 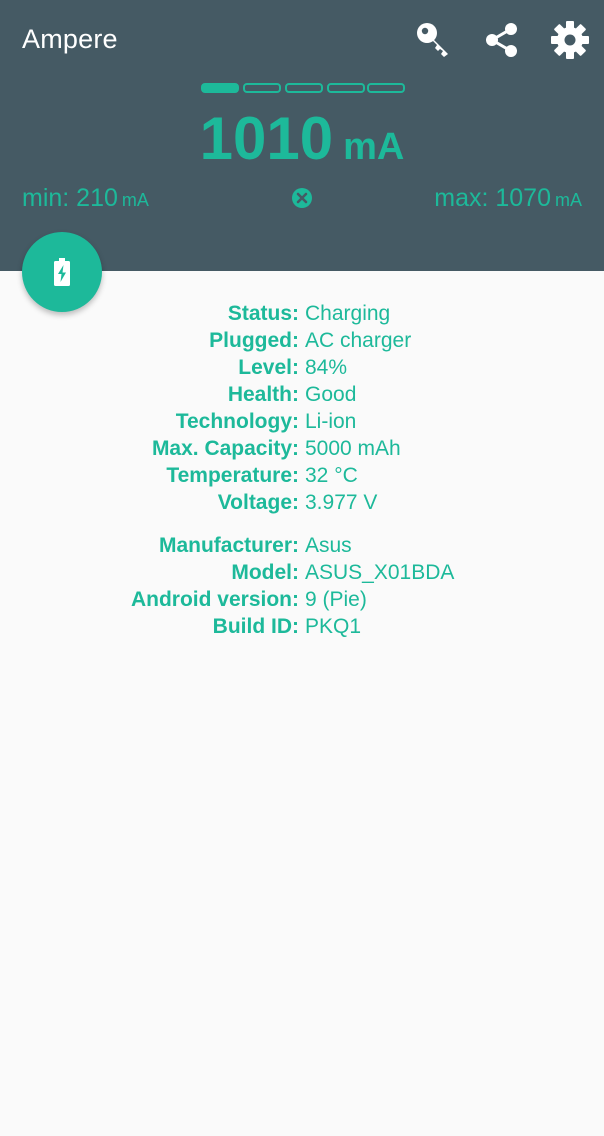 I want to click on battery-info-row: Max. Capacity: 5000 mAh, so click(x=302, y=448).